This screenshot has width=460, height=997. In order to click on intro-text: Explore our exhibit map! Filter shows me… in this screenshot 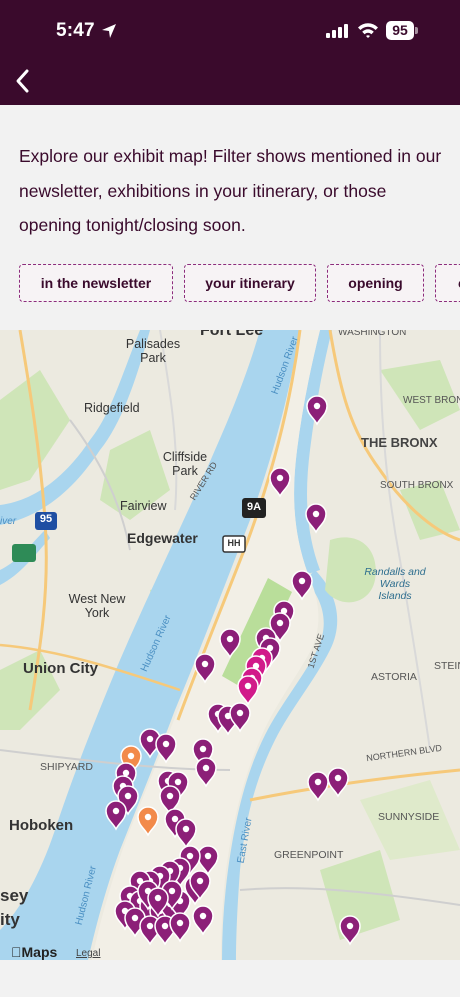, I will do `click(230, 190)`.